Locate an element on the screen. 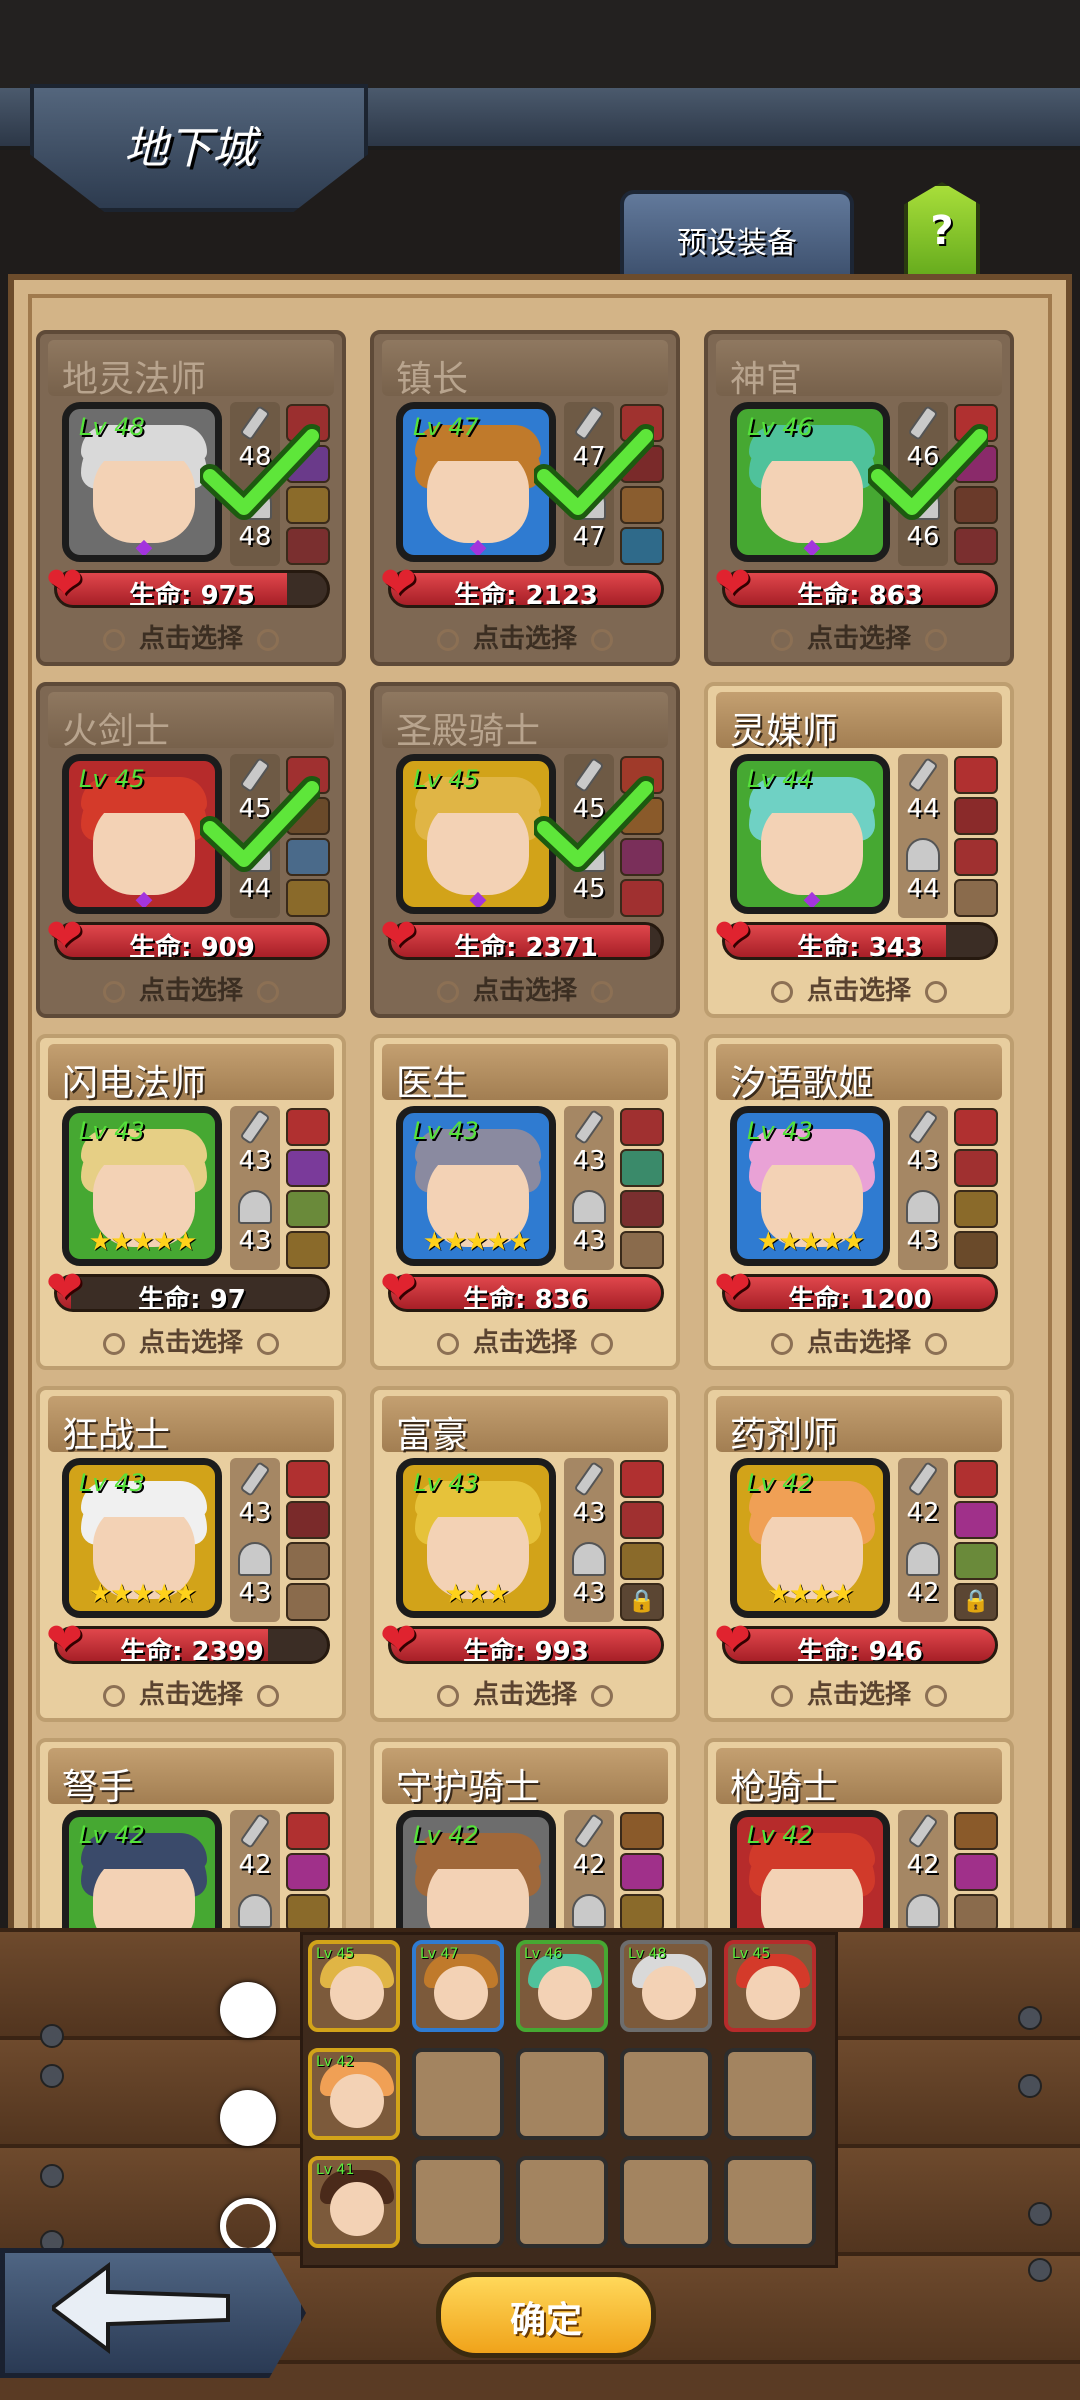  hero-card: 富豪 Lv 43 ★★★ 43 43 🔒 生命: 993 ❤ 点击选择 is located at coordinates (525, 1554).